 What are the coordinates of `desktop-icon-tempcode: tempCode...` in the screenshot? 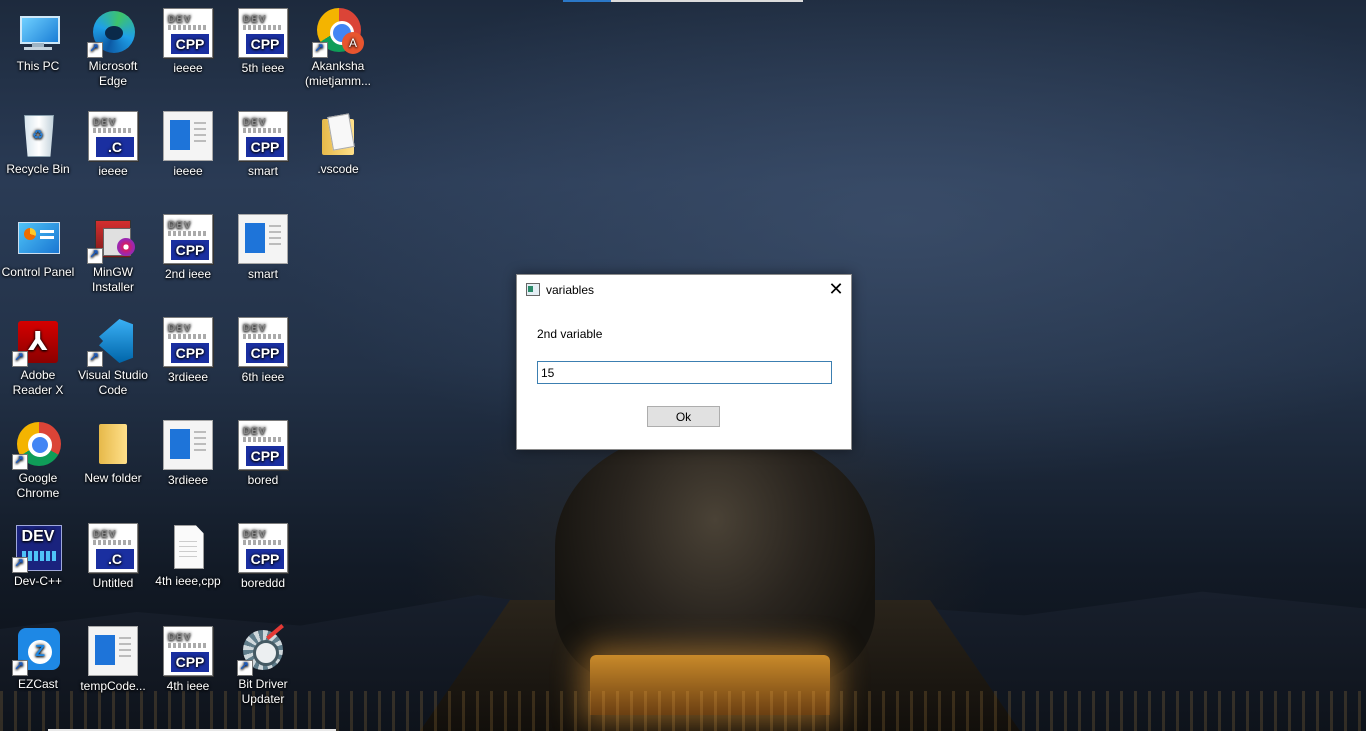 It's located at (113, 657).